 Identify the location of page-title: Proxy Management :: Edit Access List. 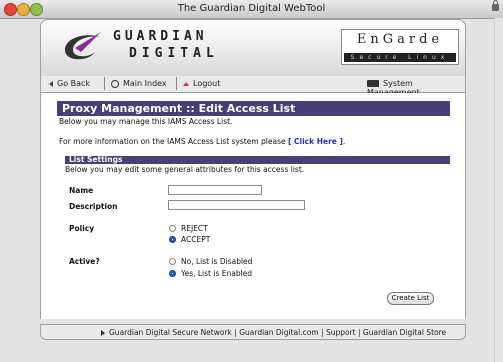
(253, 108).